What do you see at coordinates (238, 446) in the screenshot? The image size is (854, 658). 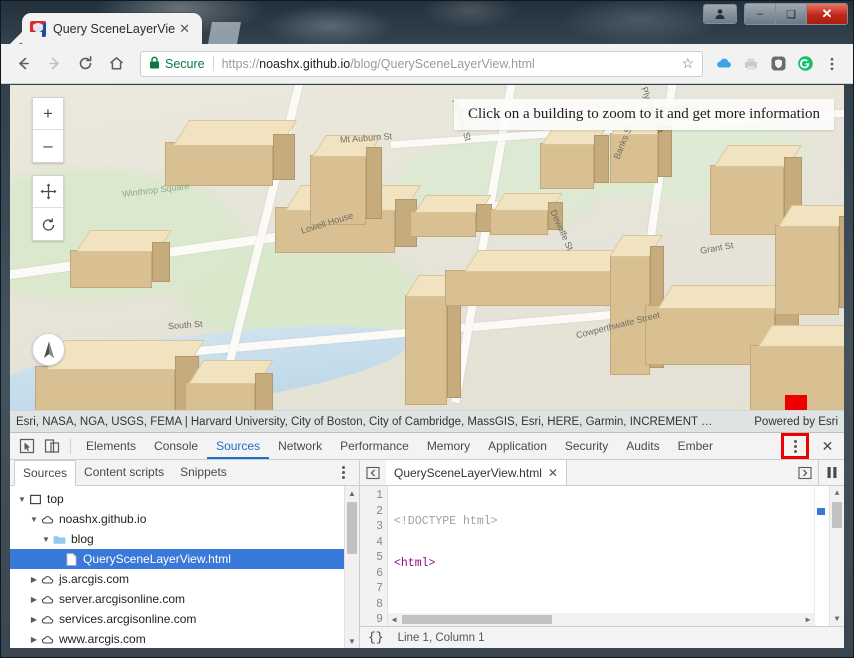 I see `tab-sources: Sources` at bounding box center [238, 446].